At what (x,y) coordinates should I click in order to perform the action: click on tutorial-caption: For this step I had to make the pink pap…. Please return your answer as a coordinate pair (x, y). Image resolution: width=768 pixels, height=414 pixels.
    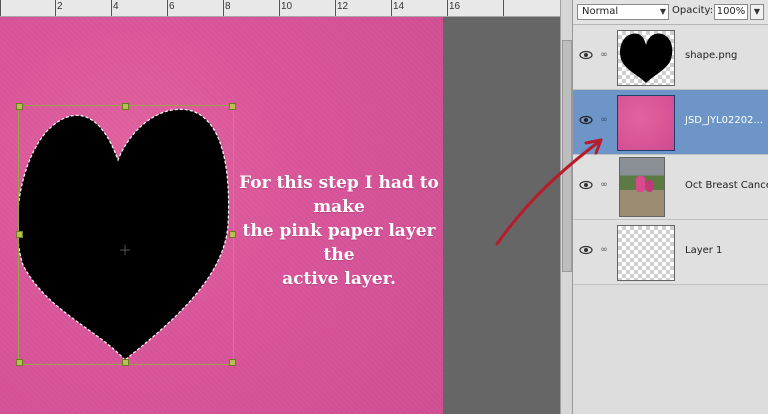
    Looking at the image, I should click on (339, 231).